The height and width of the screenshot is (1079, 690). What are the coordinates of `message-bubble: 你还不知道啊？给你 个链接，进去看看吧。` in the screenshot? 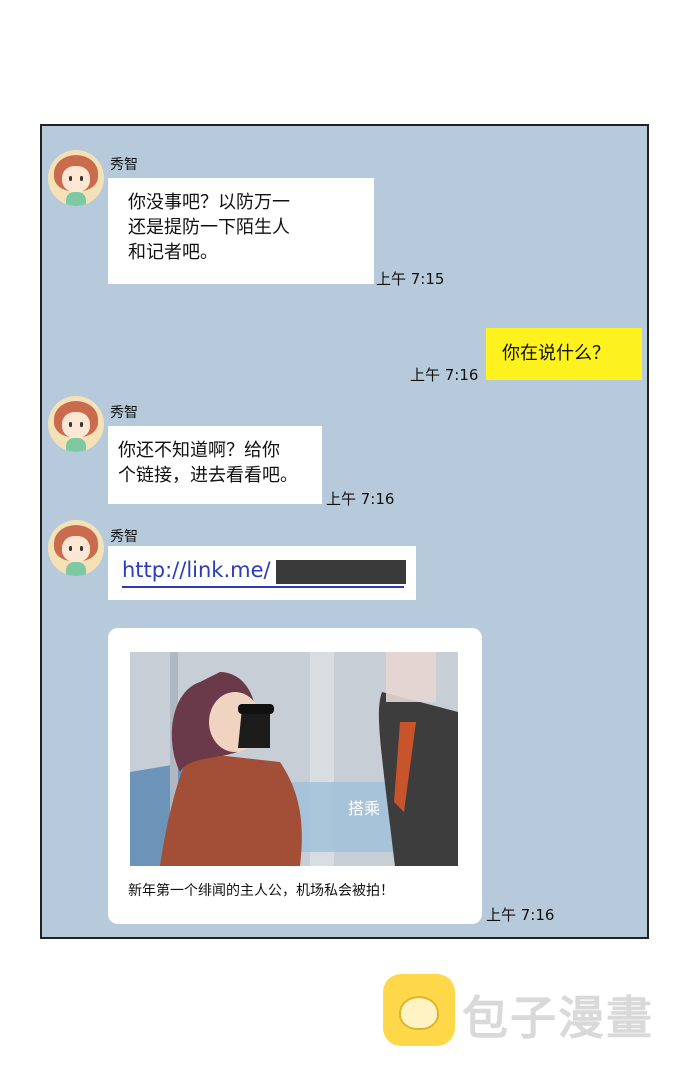 It's located at (215, 465).